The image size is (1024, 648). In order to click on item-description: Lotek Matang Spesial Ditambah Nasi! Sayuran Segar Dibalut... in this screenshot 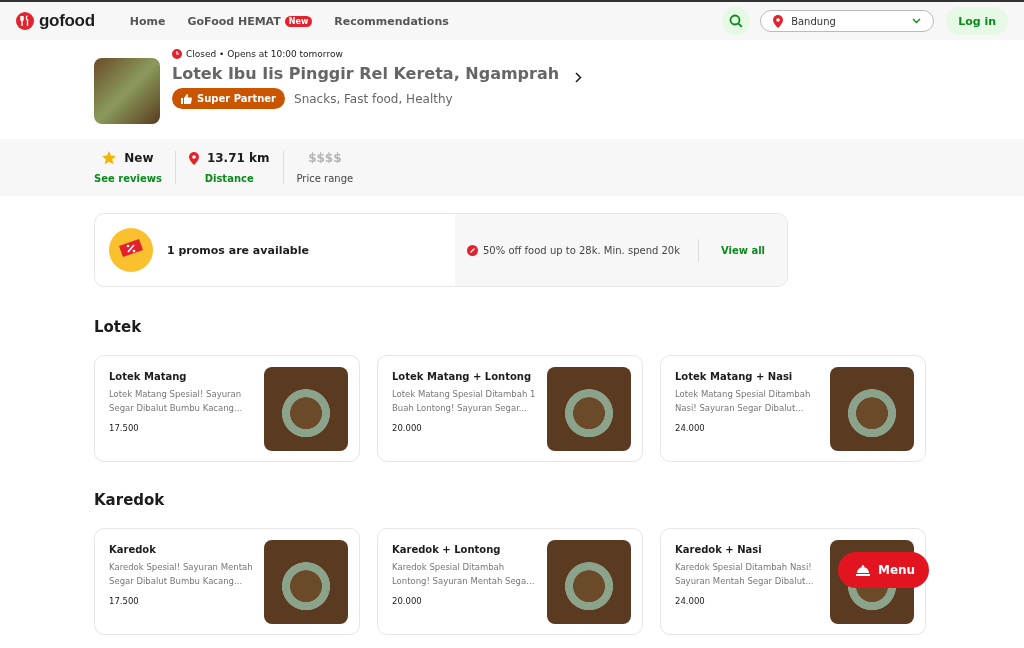, I will do `click(743, 401)`.